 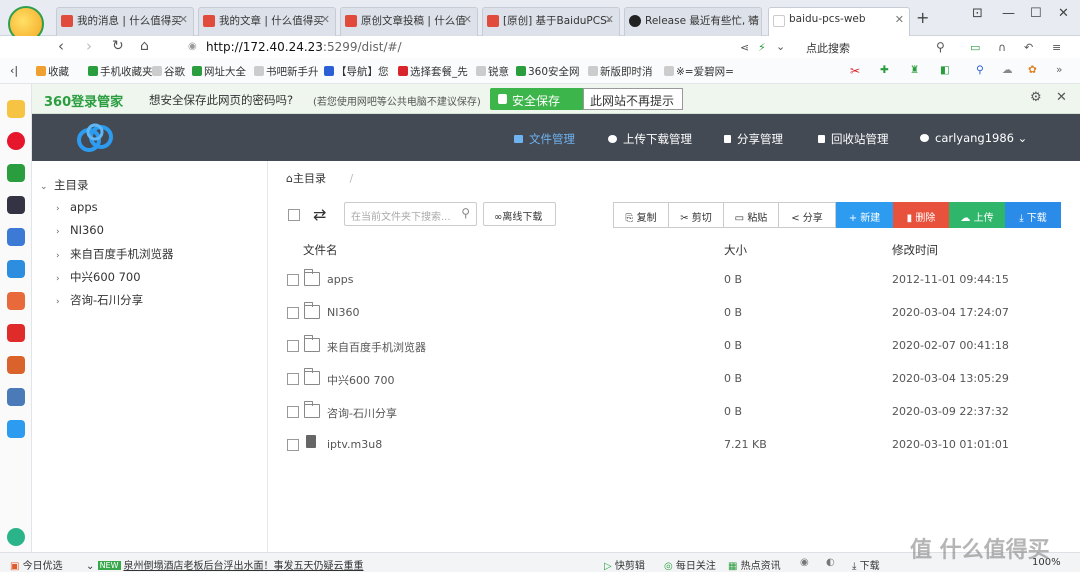 I want to click on bookmark-item: 选择套餐_先, so click(x=433, y=71).